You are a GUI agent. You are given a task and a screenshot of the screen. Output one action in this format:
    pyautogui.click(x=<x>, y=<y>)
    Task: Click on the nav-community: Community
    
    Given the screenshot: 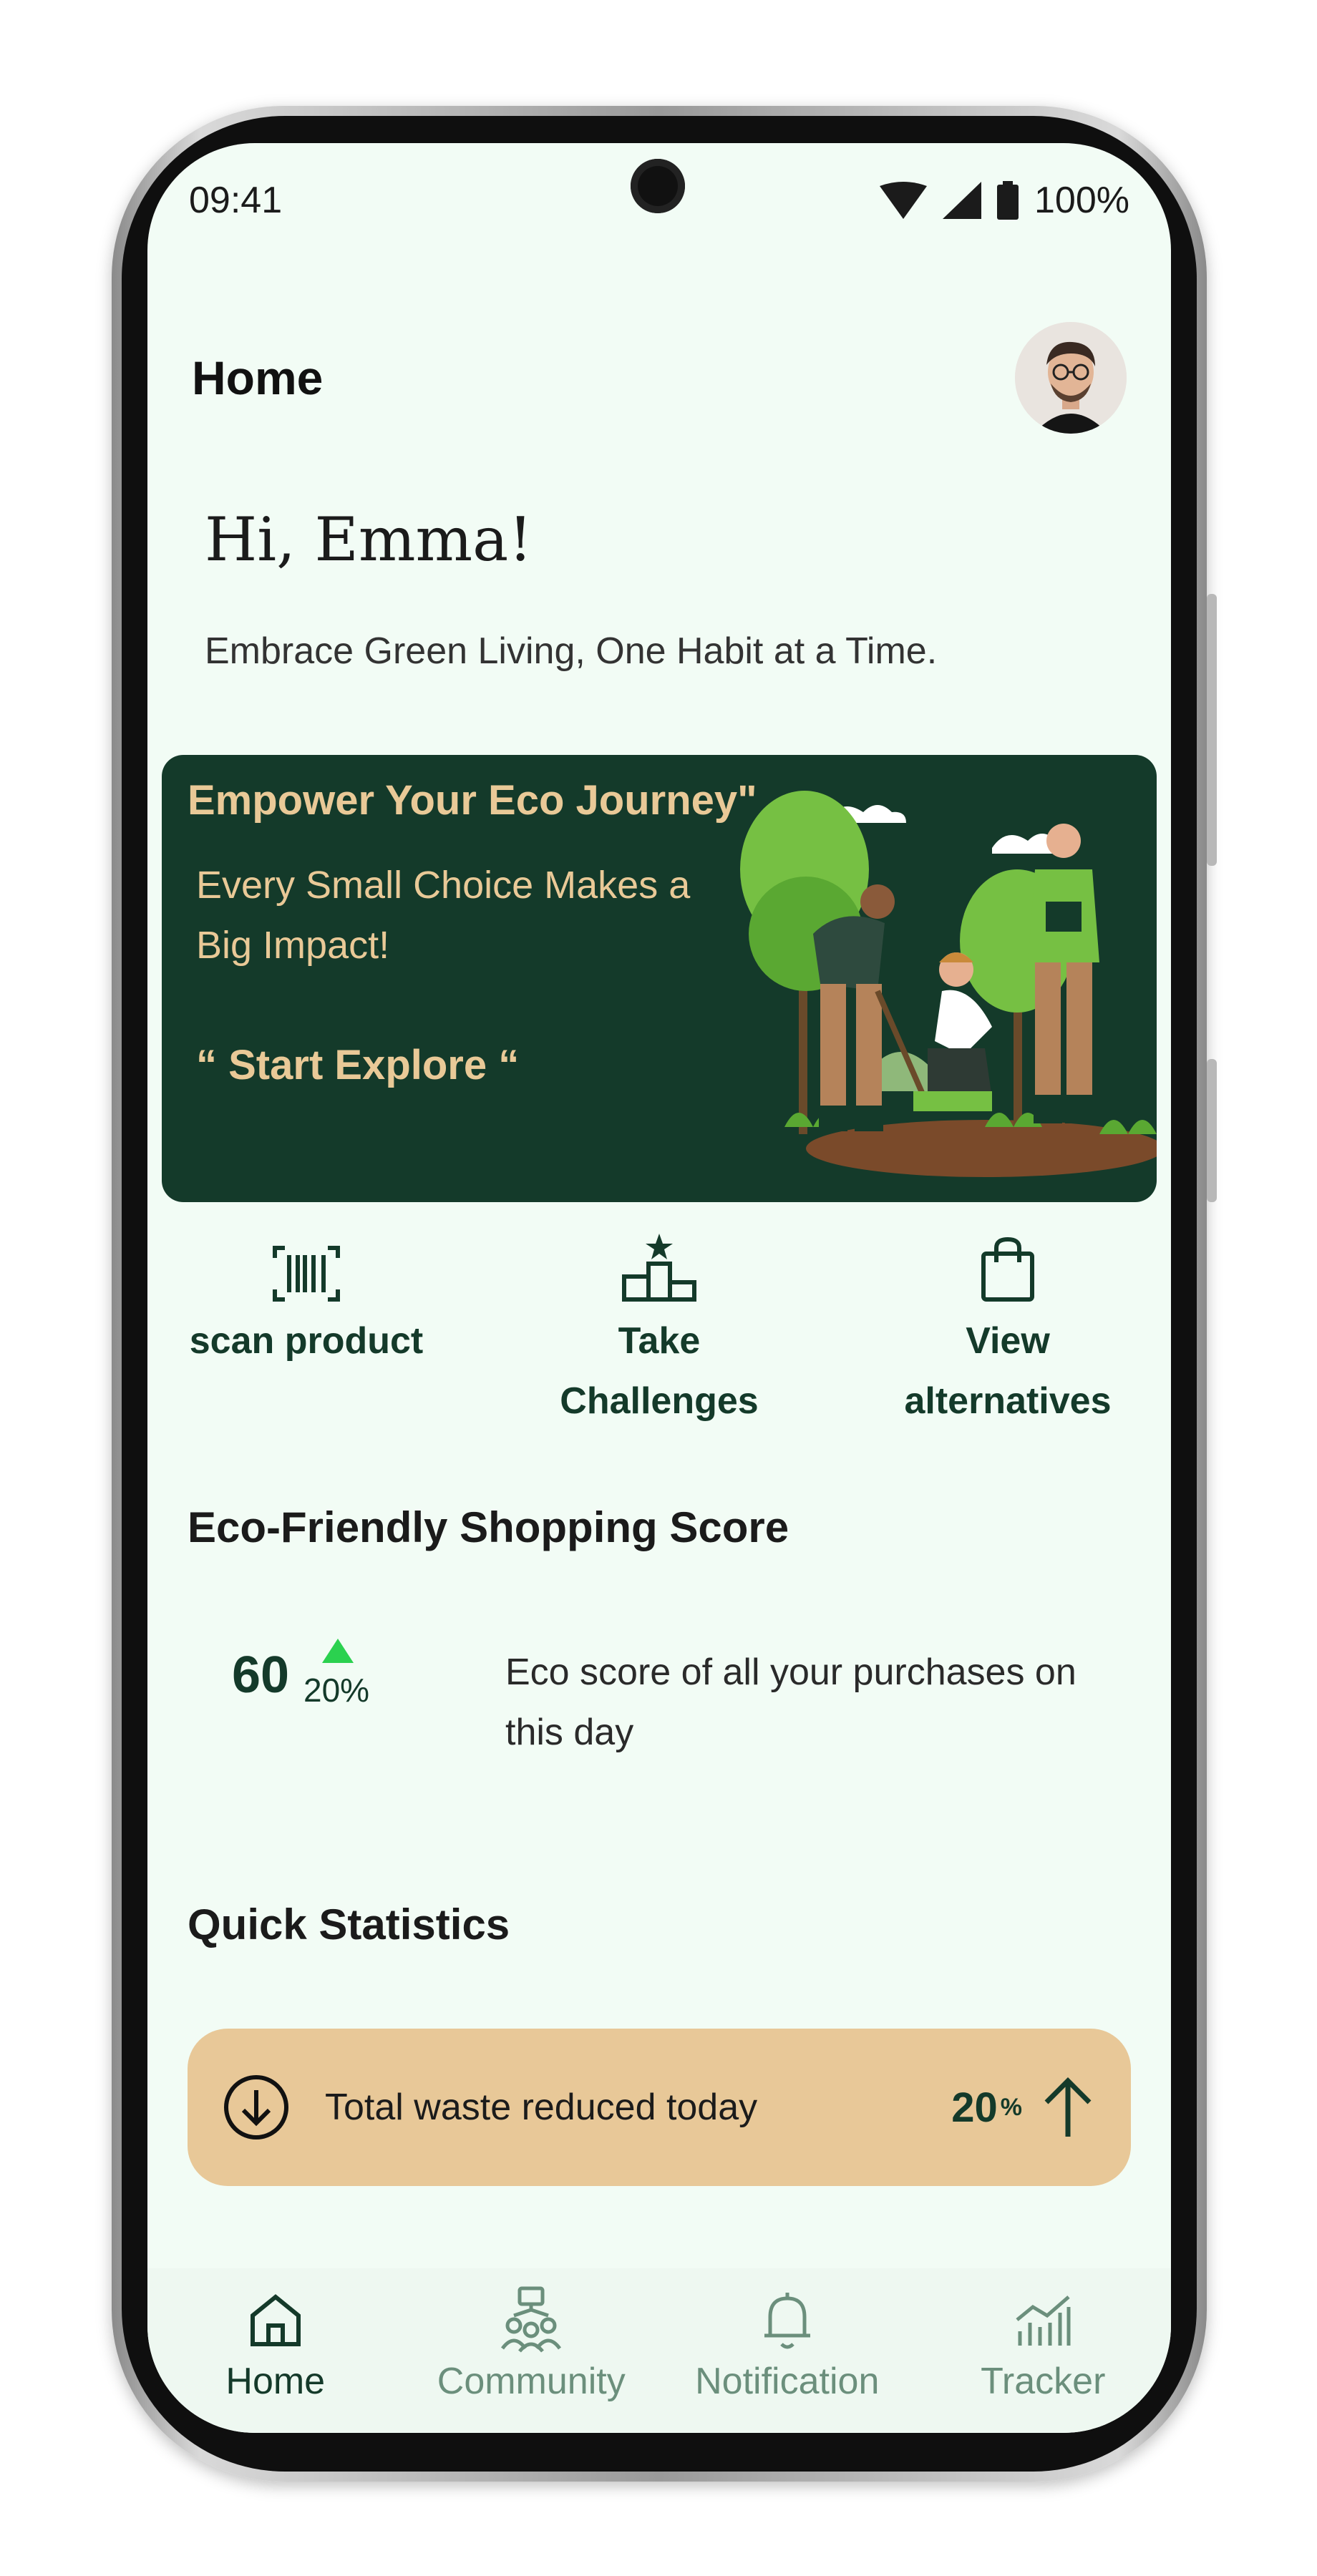 What is the action you would take?
    pyautogui.click(x=532, y=2350)
    